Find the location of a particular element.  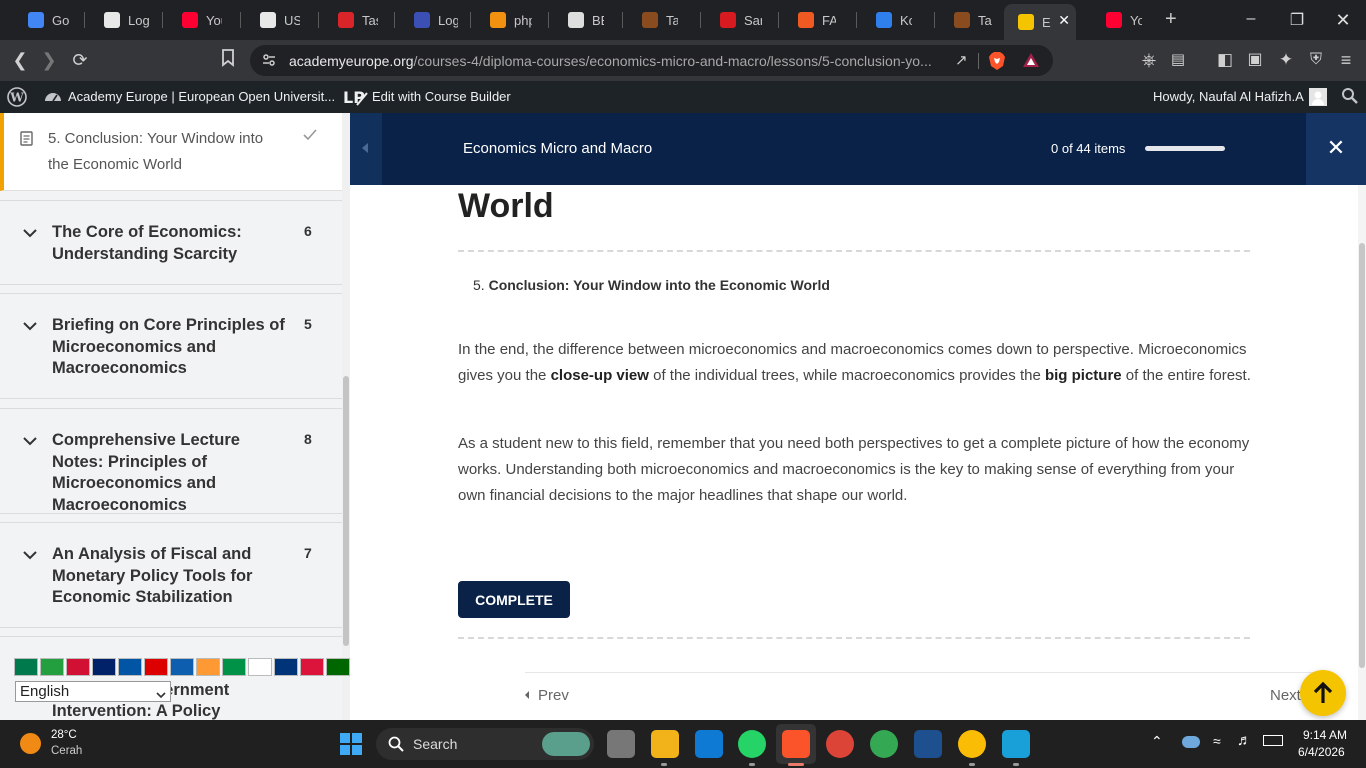

vpn-shield-icon: ⛨ is located at coordinates (1316, 60).